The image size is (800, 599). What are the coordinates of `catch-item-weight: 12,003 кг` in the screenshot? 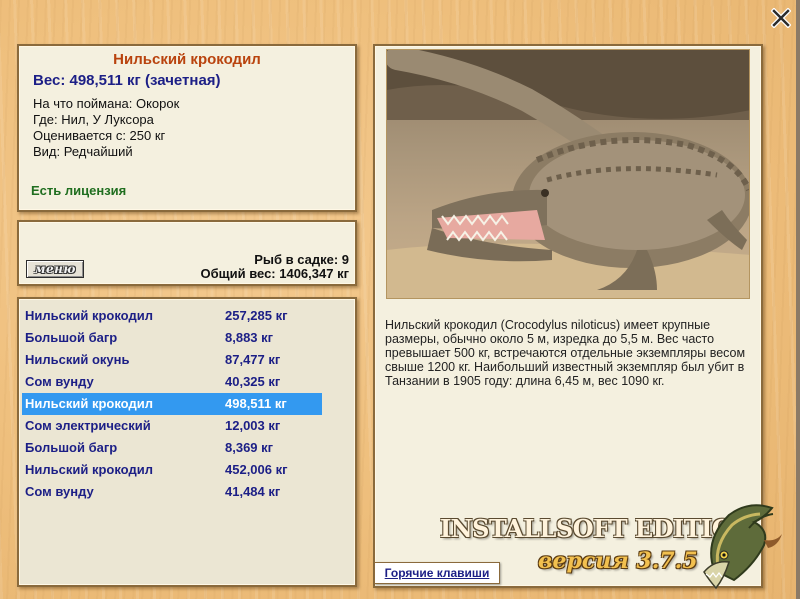 It's located at (253, 425).